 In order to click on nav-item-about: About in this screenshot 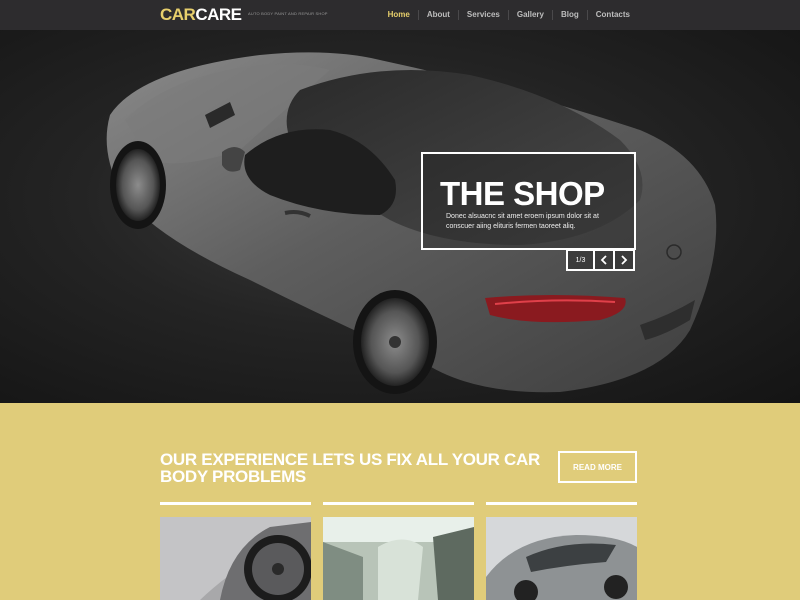, I will do `click(437, 15)`.